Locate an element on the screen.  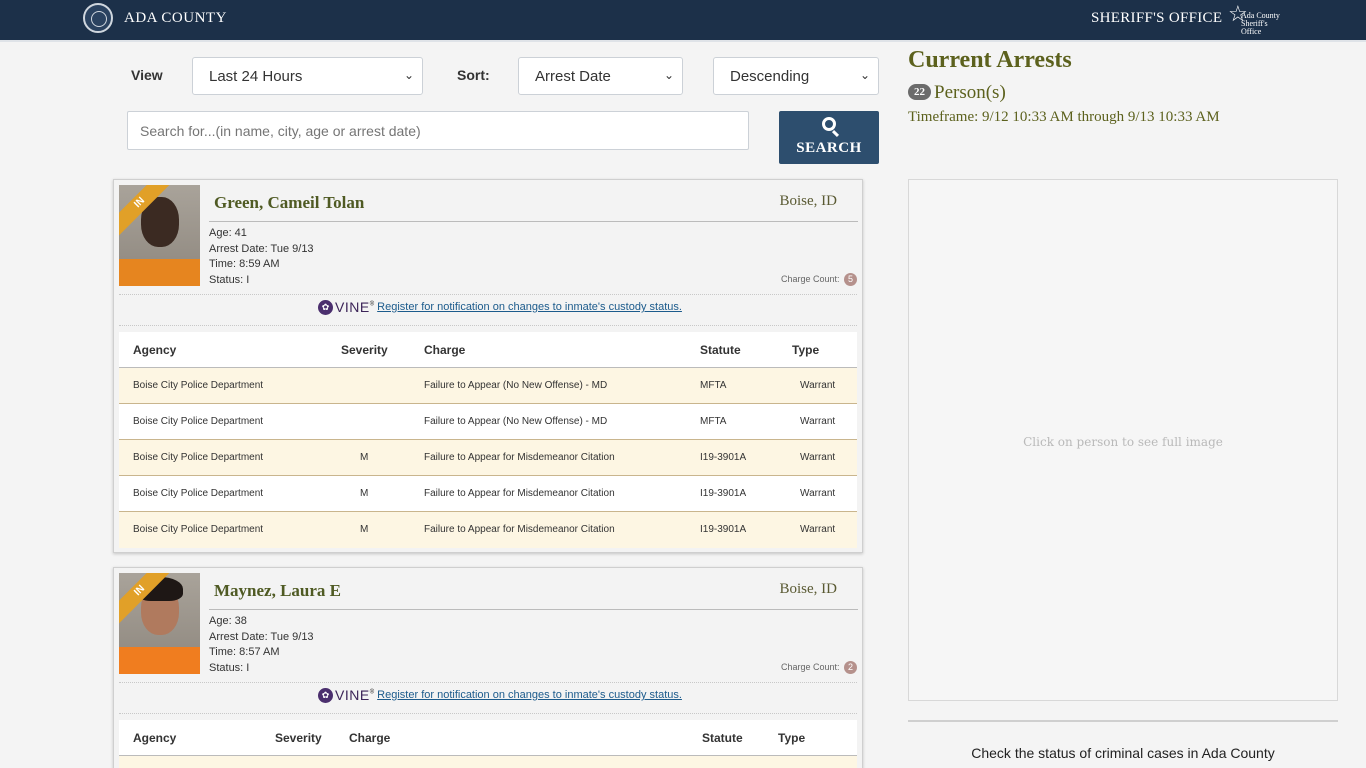
charge-count: Charge Count: 2 is located at coordinates (819, 667).